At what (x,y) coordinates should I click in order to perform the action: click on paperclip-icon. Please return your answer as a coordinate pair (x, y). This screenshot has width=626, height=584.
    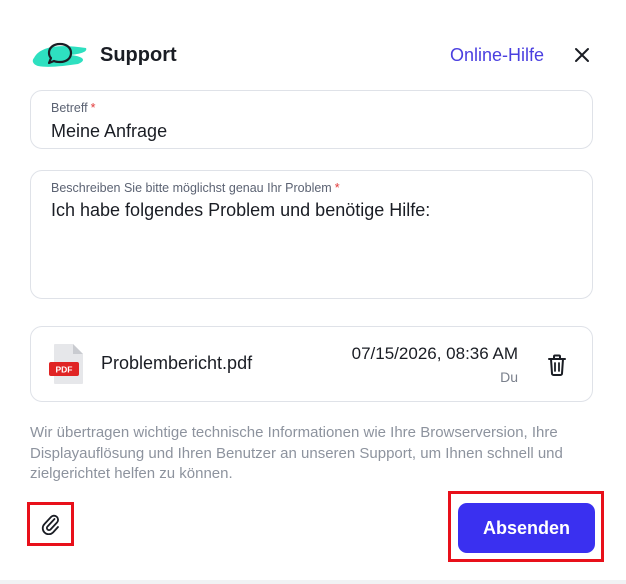
    Looking at the image, I should click on (50, 524).